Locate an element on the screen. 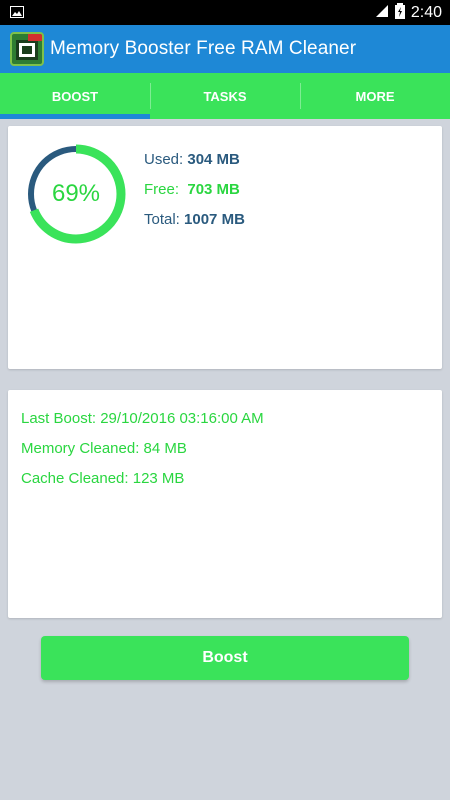  cache-cleaned-text: Cache Cleaned: 123 MB is located at coordinates (103, 478).